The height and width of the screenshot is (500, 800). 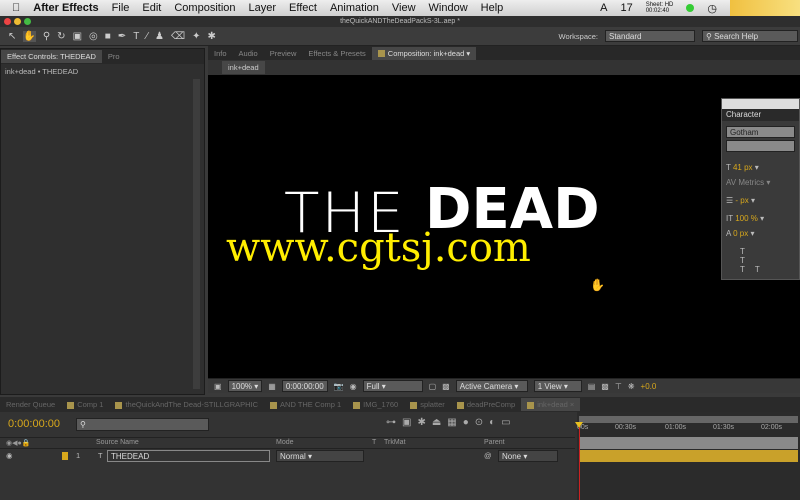 I want to click on menu-effect: Effect, so click(x=303, y=8).